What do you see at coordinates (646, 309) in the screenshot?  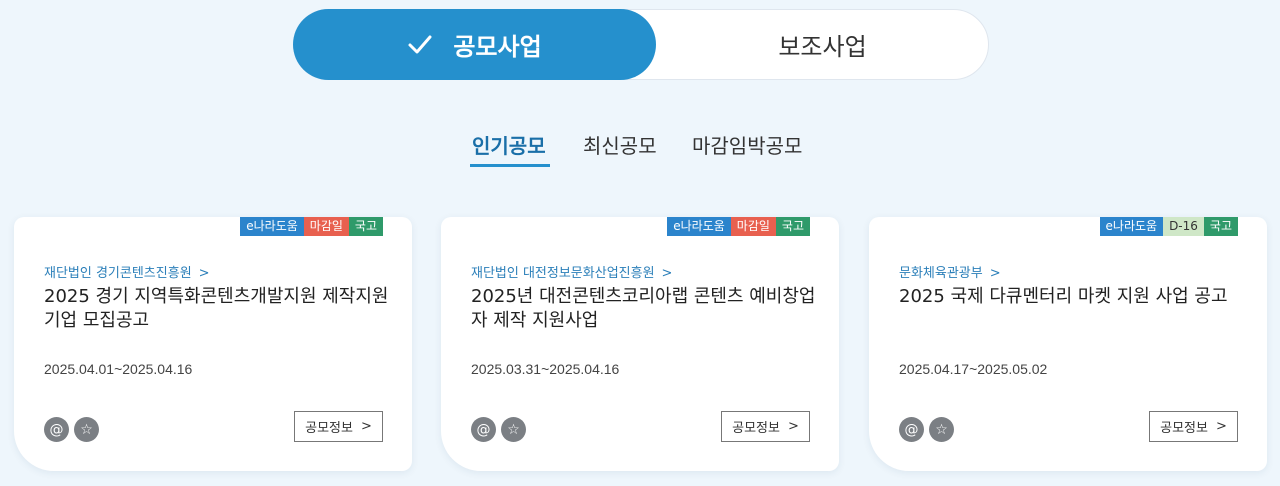 I see `card-title: 2025년 대전콘텐츠코리아랩 콘텐츠 예비창업자 제작 지원사업` at bounding box center [646, 309].